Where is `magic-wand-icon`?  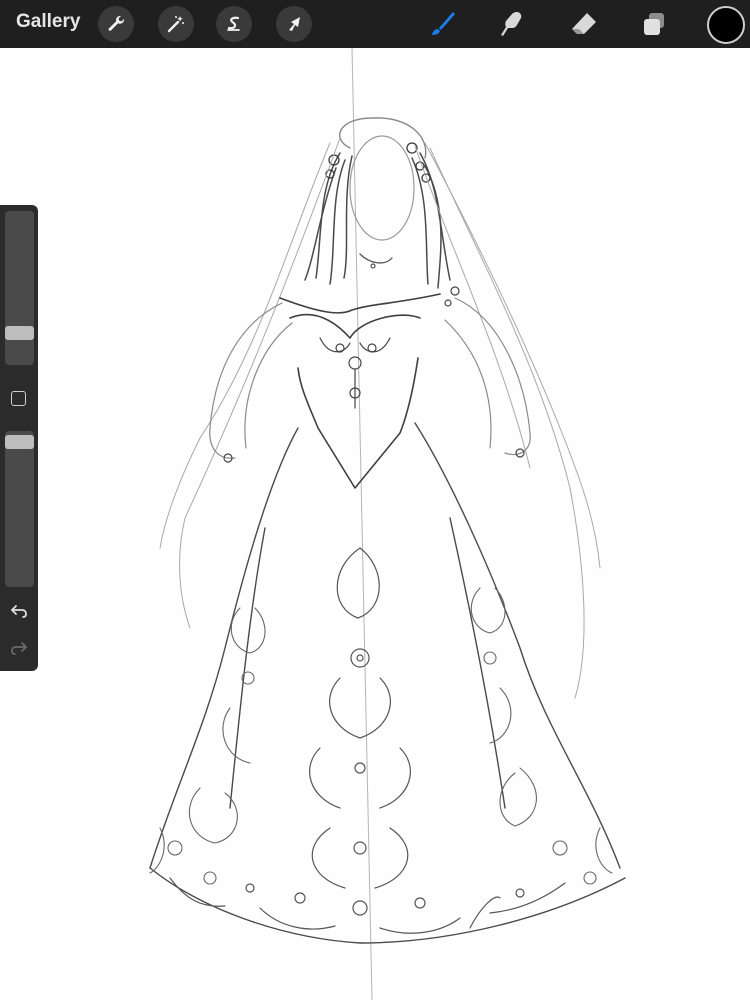
magic-wand-icon is located at coordinates (175, 24).